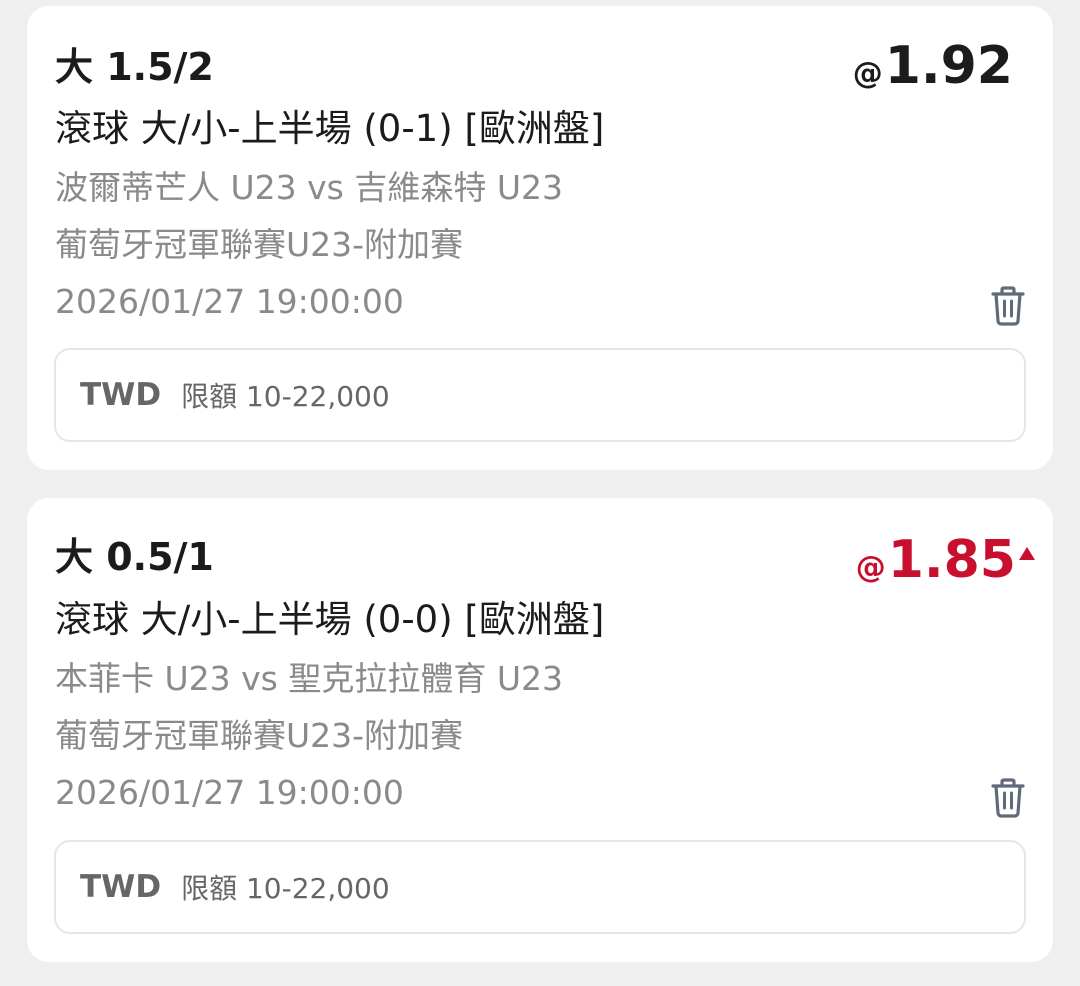  What do you see at coordinates (134, 557) in the screenshot?
I see `bet-selection: 大 0.5/1` at bounding box center [134, 557].